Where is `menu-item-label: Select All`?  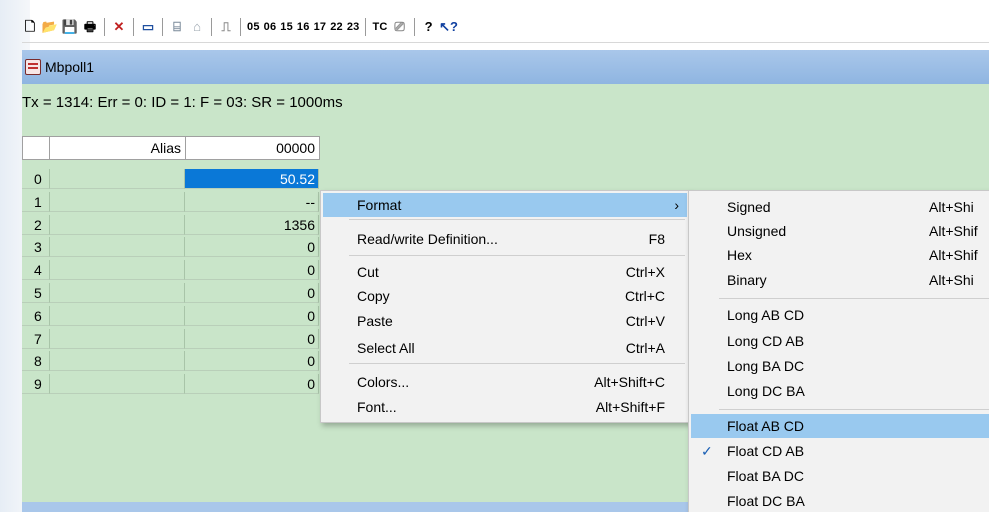 menu-item-label: Select All is located at coordinates (386, 348).